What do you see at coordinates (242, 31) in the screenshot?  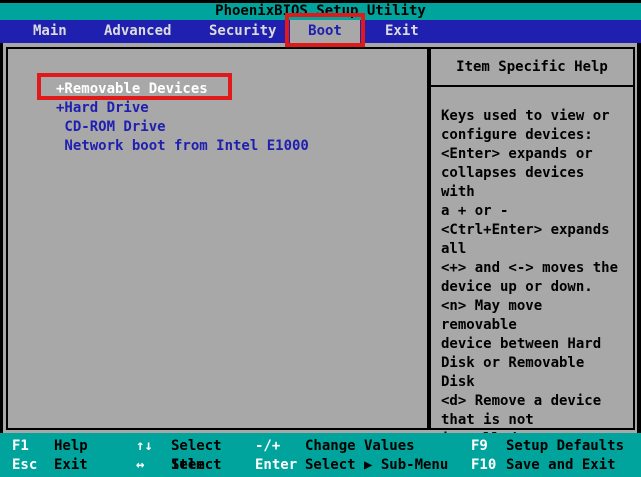 I see `tab-security: Security` at bounding box center [242, 31].